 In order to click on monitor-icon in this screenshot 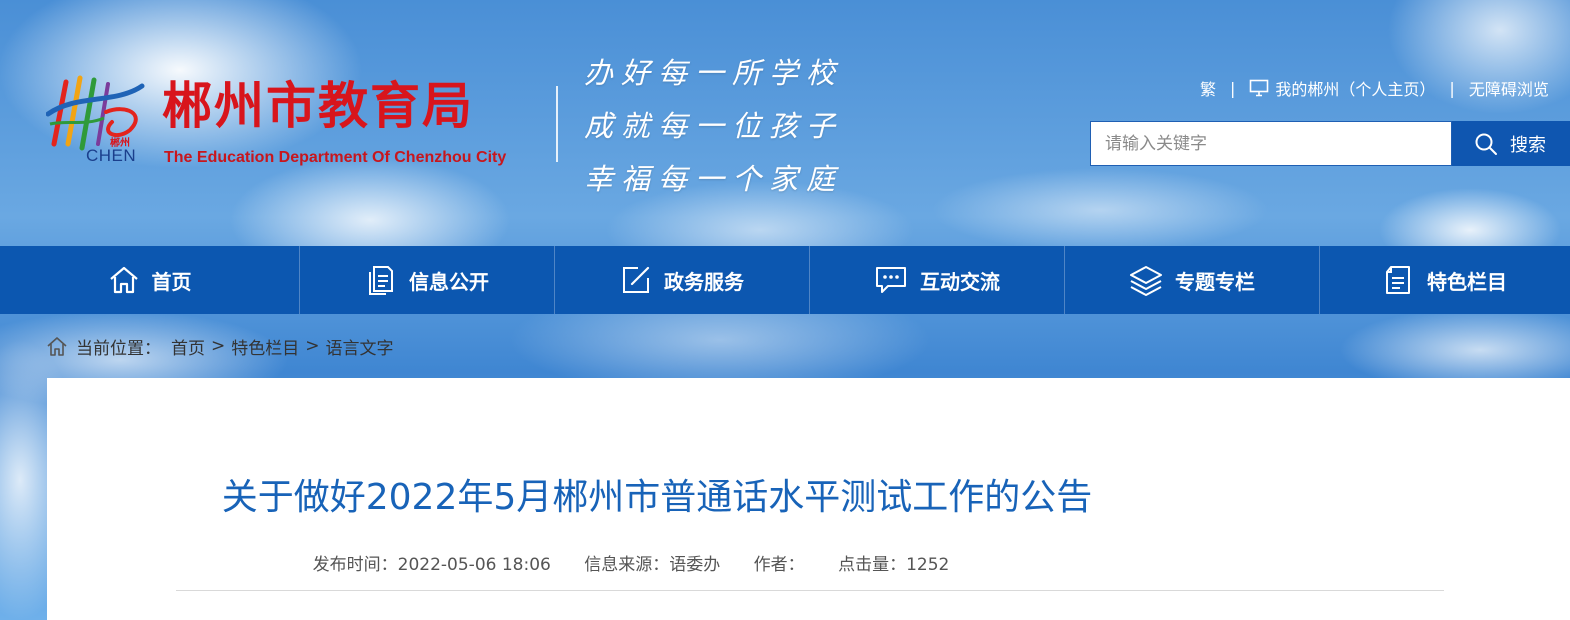, I will do `click(1259, 88)`.